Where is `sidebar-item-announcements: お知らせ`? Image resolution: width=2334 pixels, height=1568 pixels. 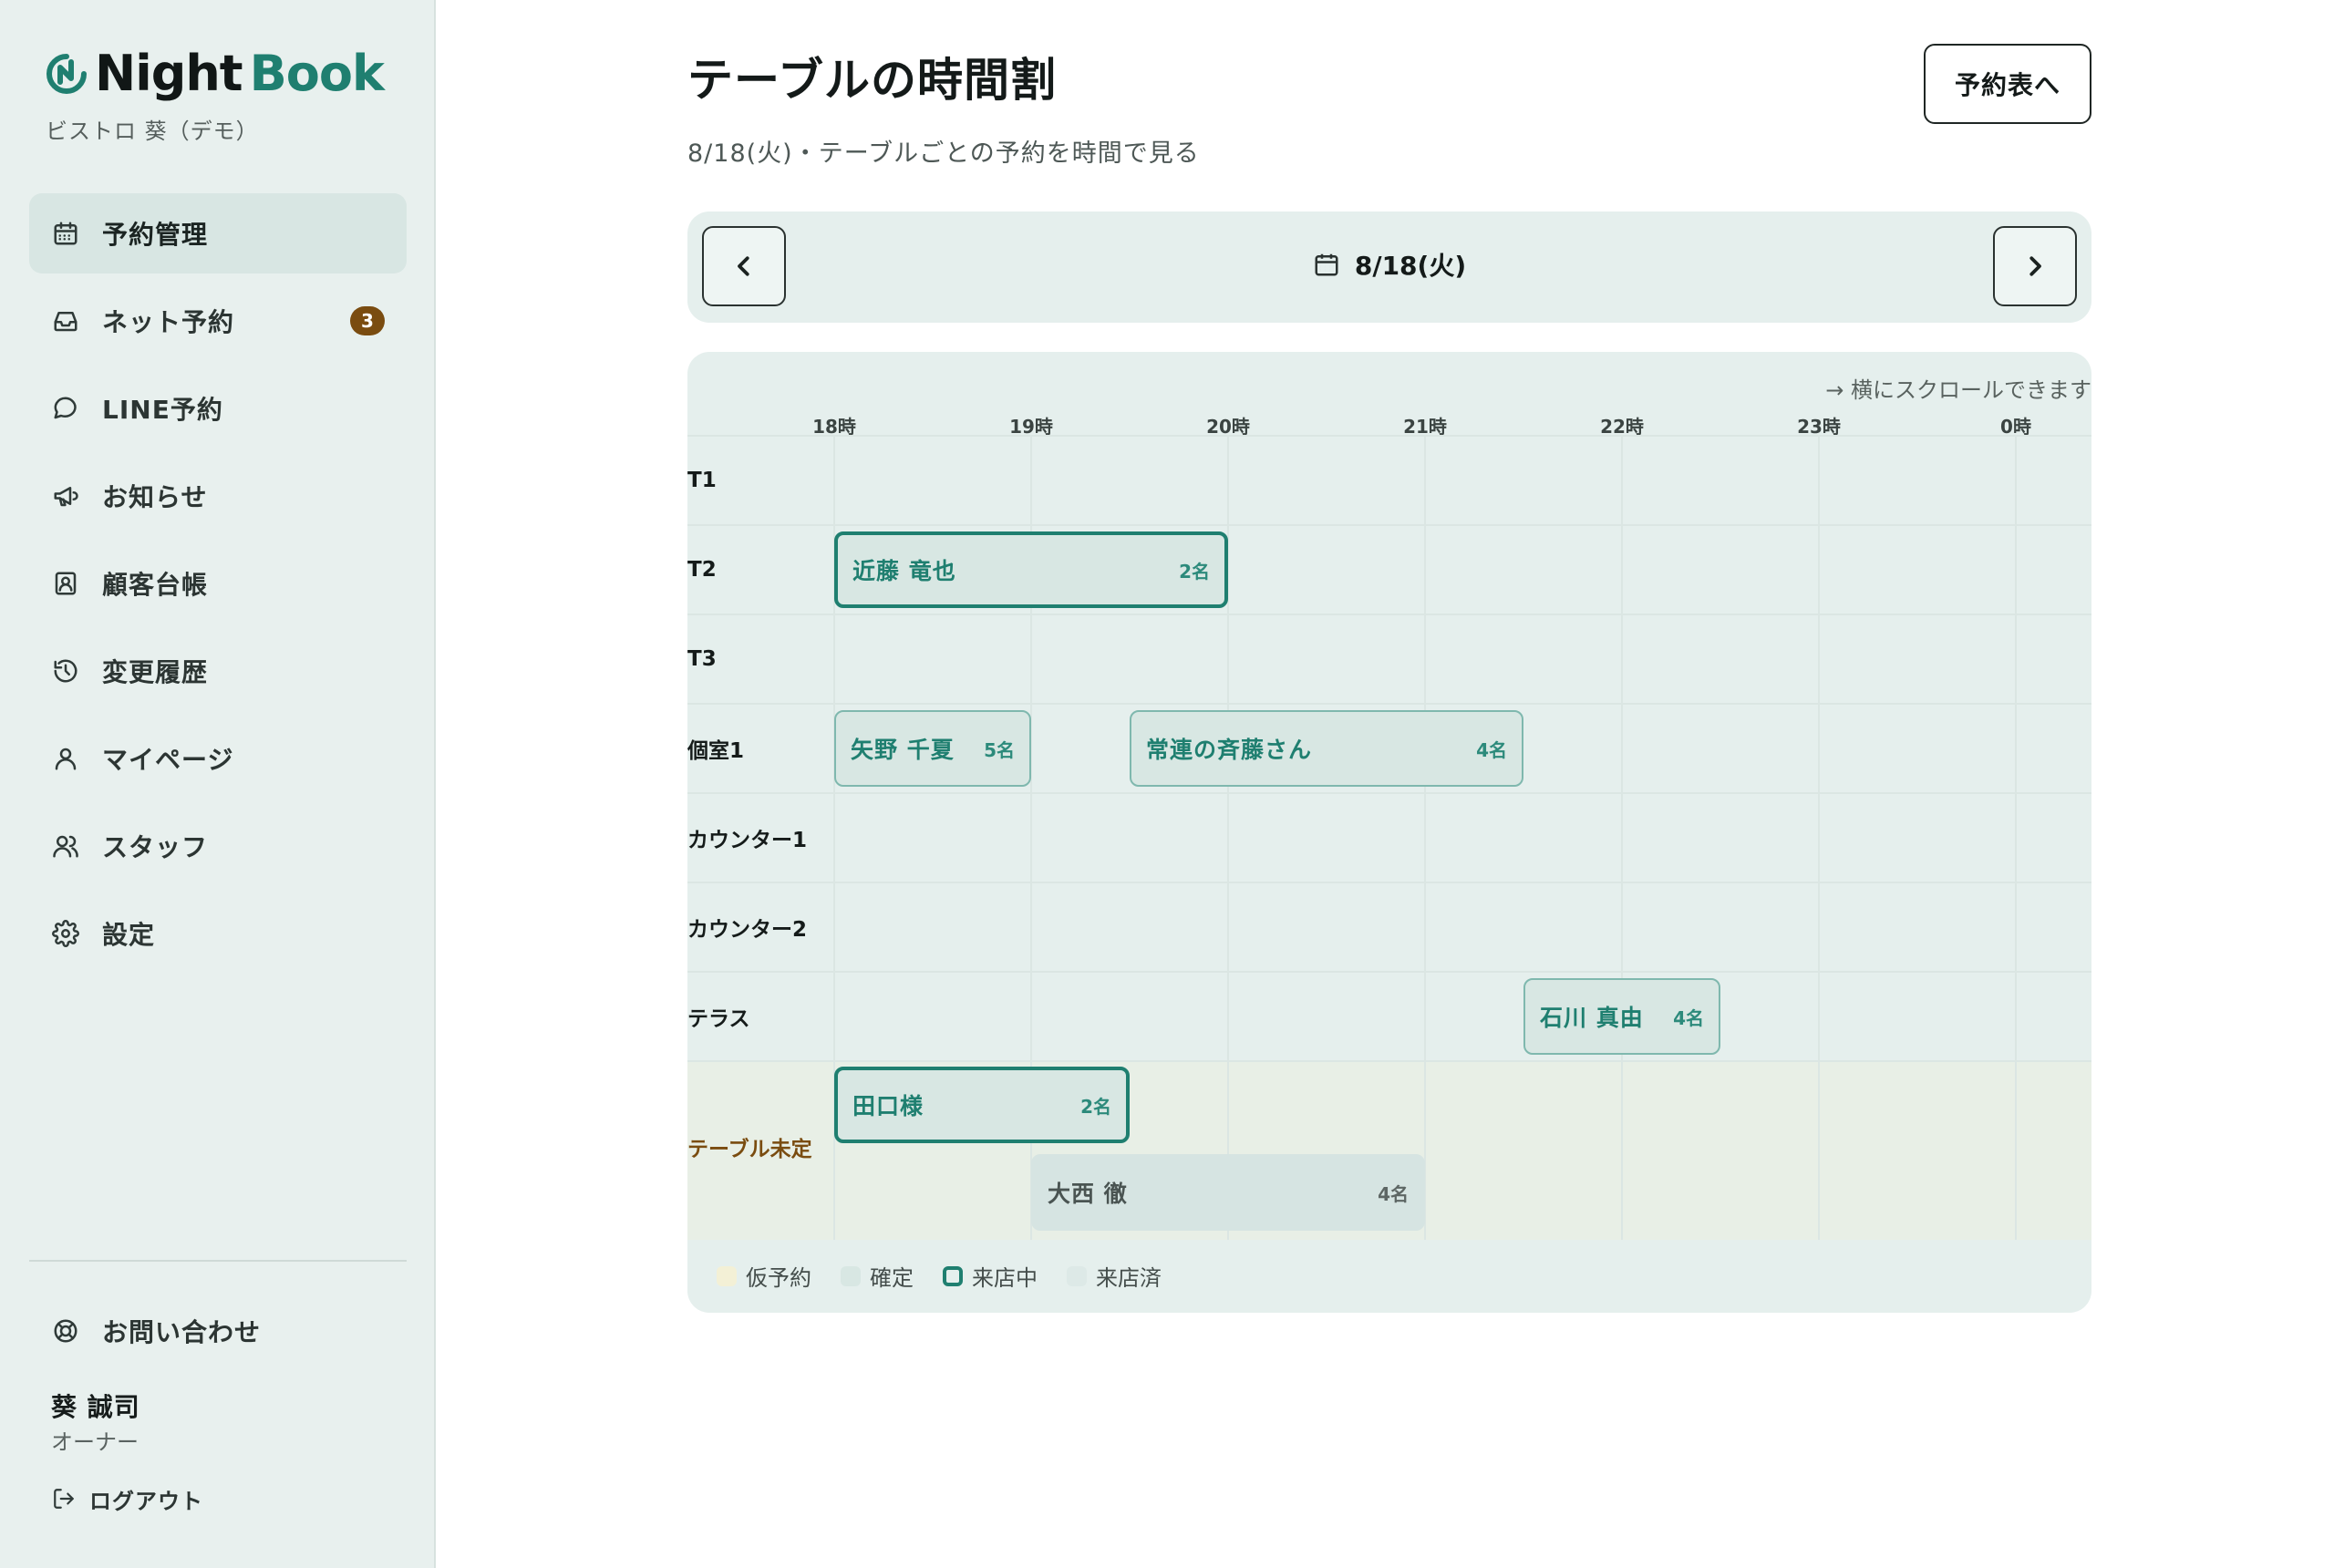
sidebar-item-announcements: お知らせ is located at coordinates (218, 496).